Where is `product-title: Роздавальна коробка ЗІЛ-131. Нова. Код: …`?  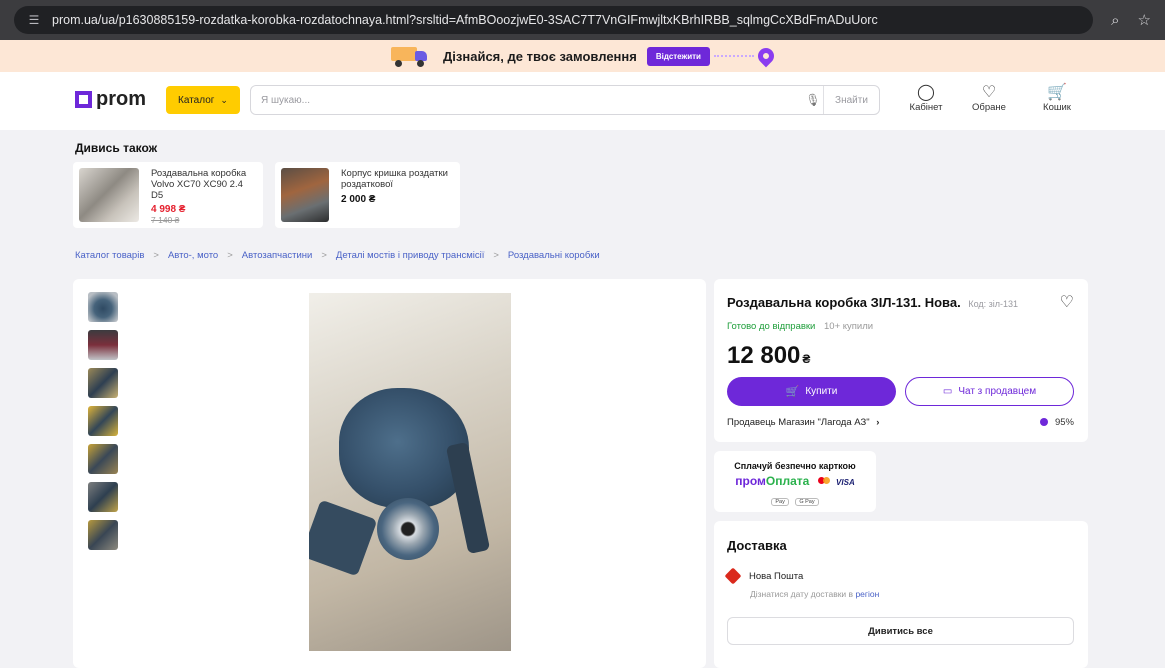 product-title: Роздавальна коробка ЗІЛ-131. Нова. Код: … is located at coordinates (872, 302).